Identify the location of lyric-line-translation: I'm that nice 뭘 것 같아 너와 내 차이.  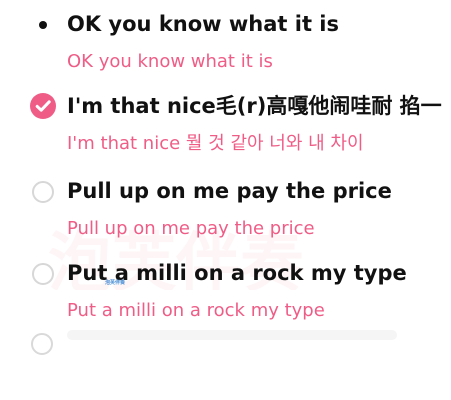
(215, 143).